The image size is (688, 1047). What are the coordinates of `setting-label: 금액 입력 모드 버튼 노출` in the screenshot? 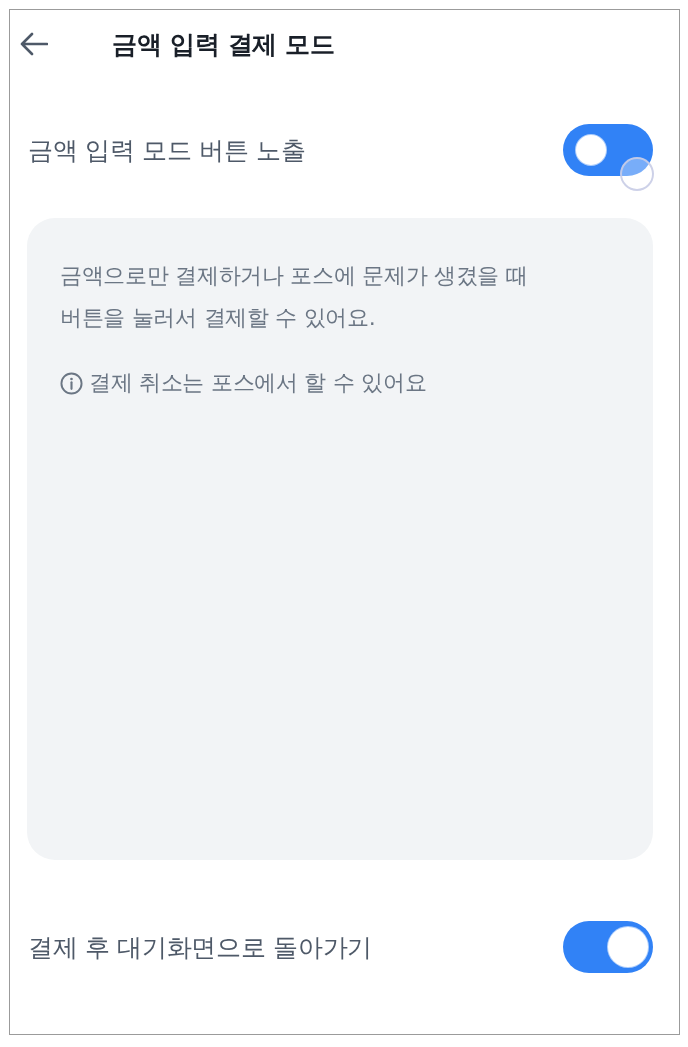 It's located at (167, 150).